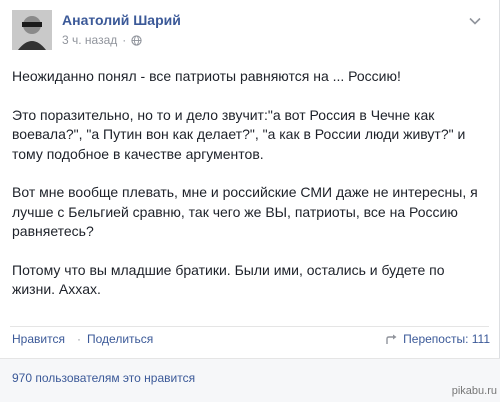 This screenshot has height=402, width=501. I want to click on divider, so click(249, 326).